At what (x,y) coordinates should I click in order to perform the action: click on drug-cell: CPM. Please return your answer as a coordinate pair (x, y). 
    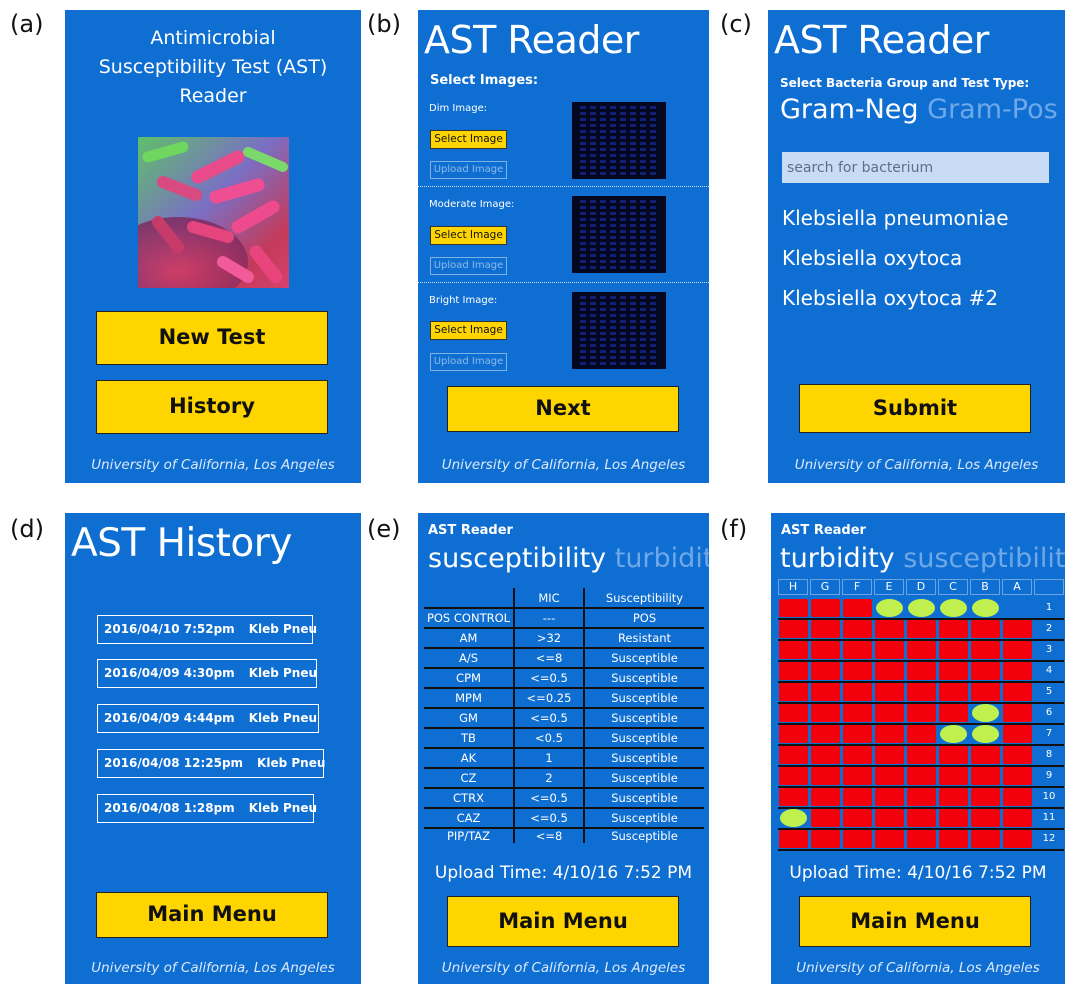
    Looking at the image, I should click on (469, 678).